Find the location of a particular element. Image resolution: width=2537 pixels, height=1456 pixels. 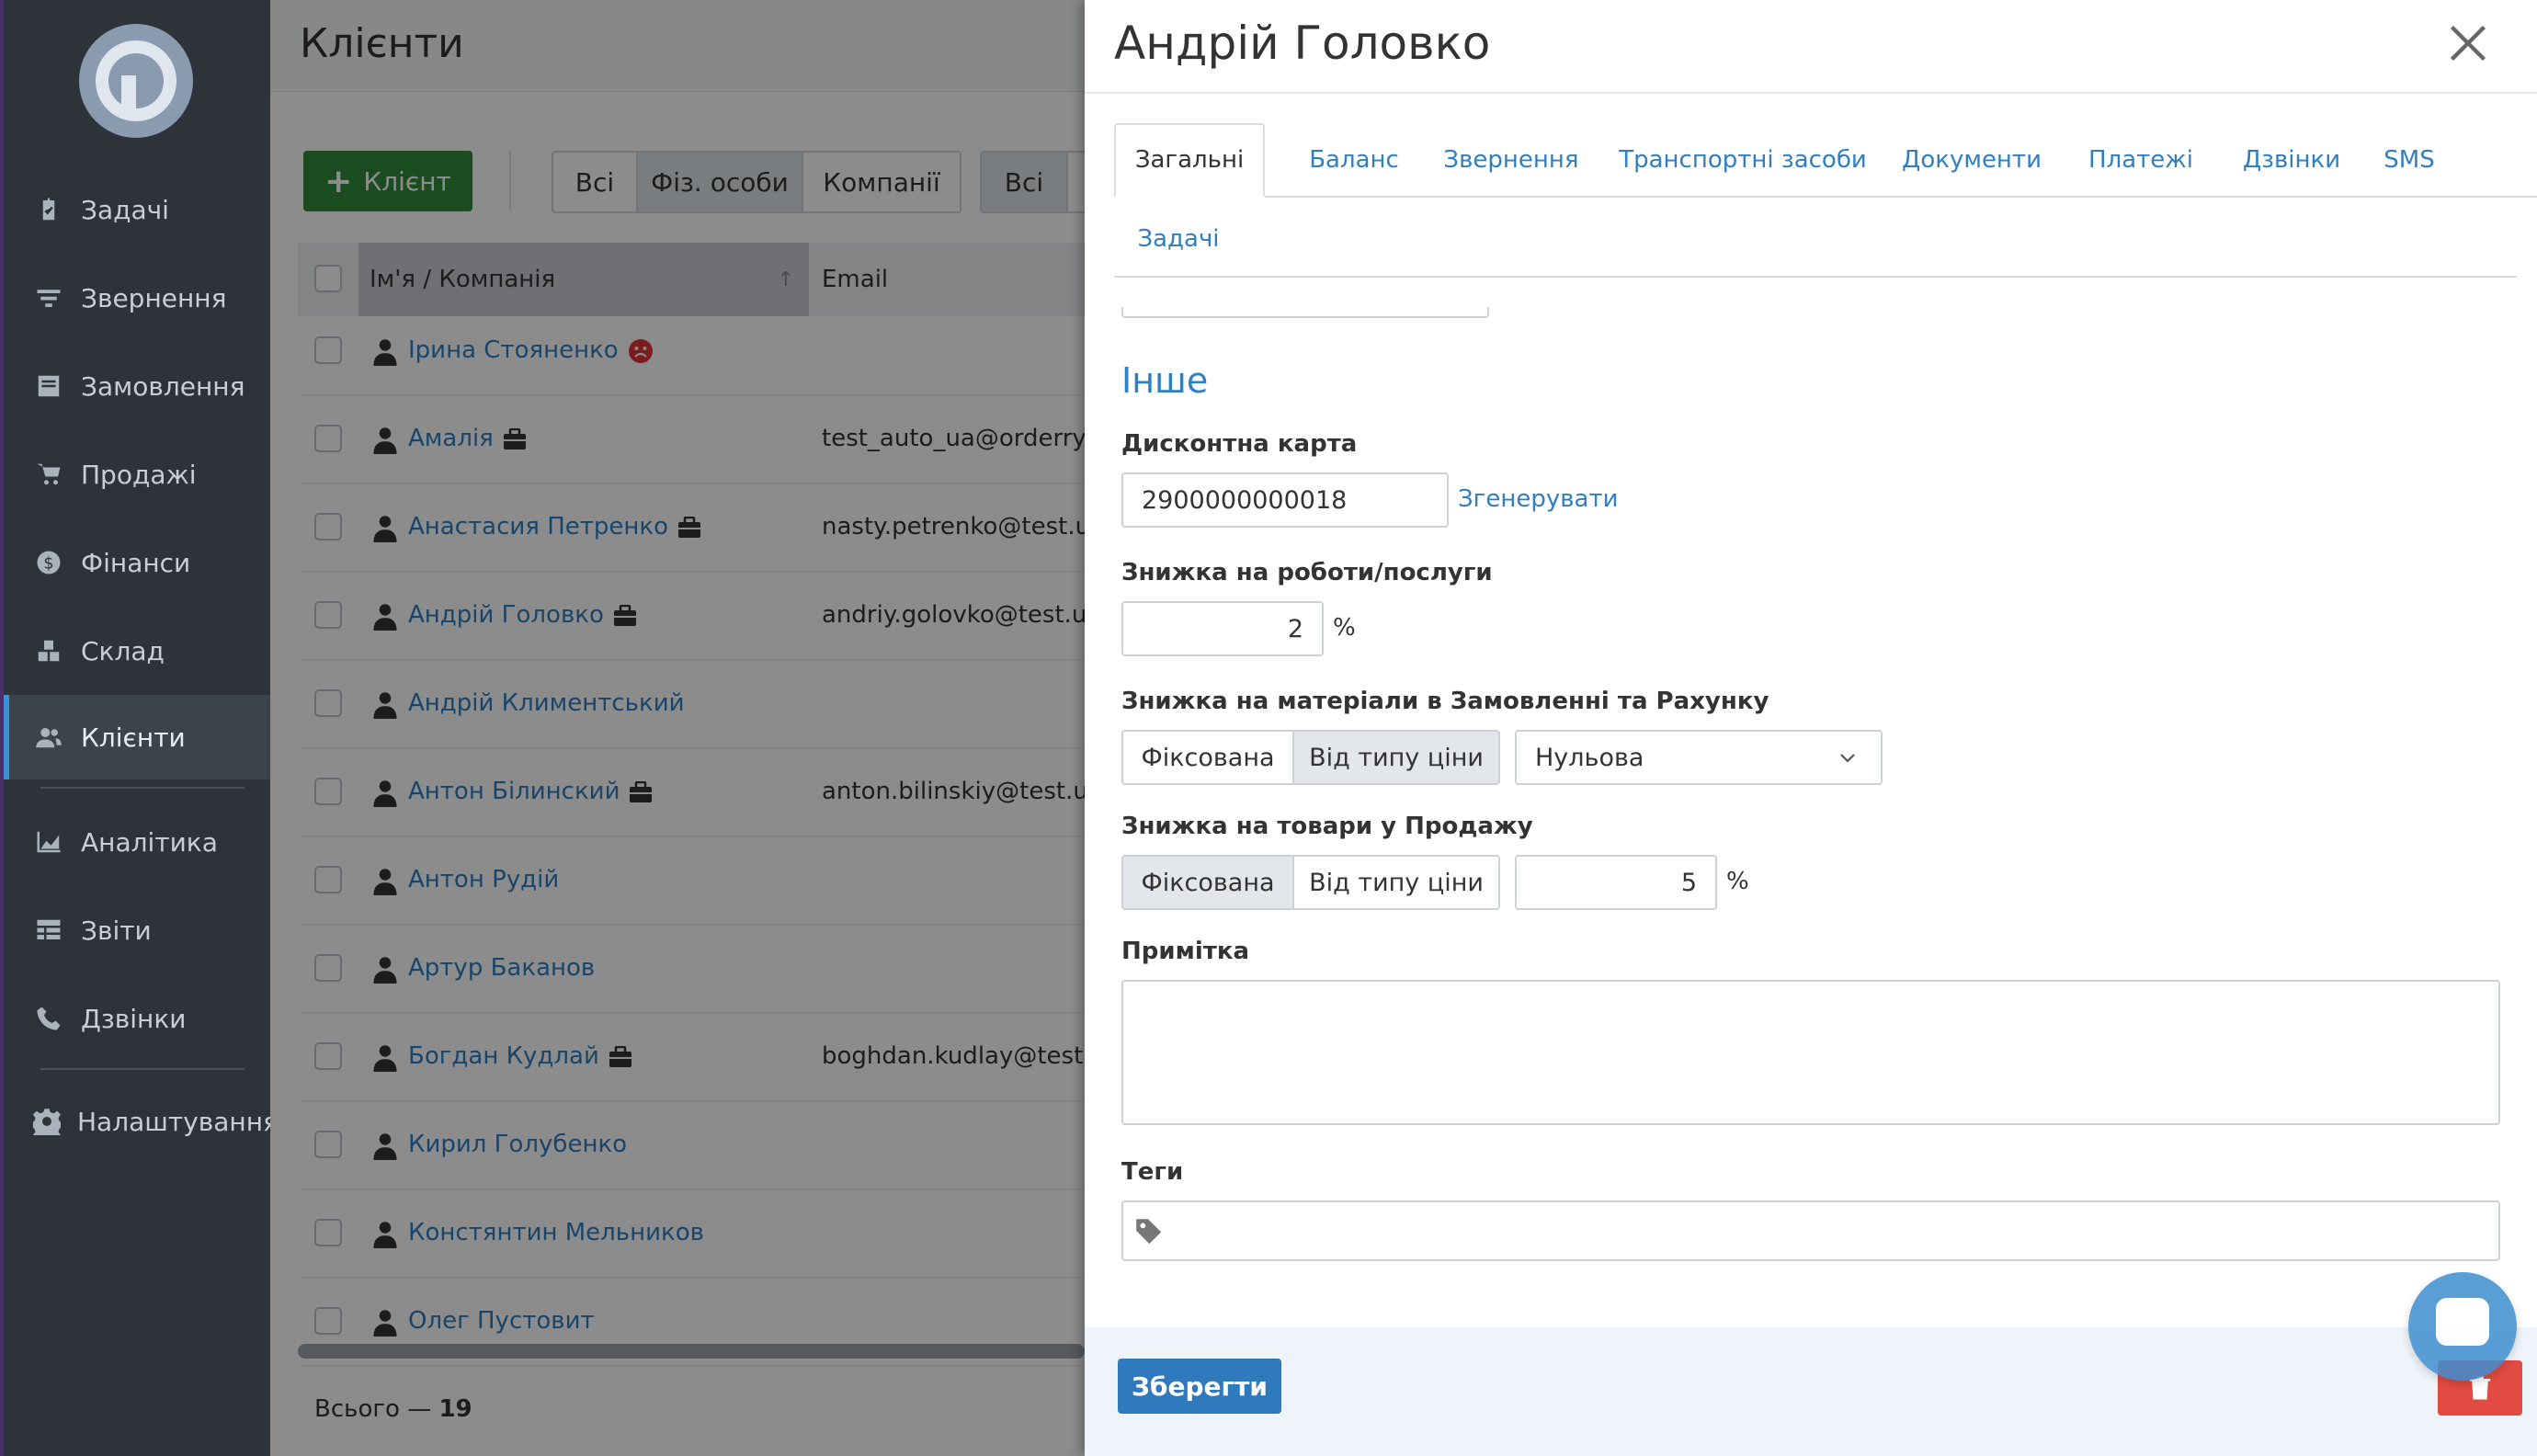

tags-input is located at coordinates (1811, 1230).